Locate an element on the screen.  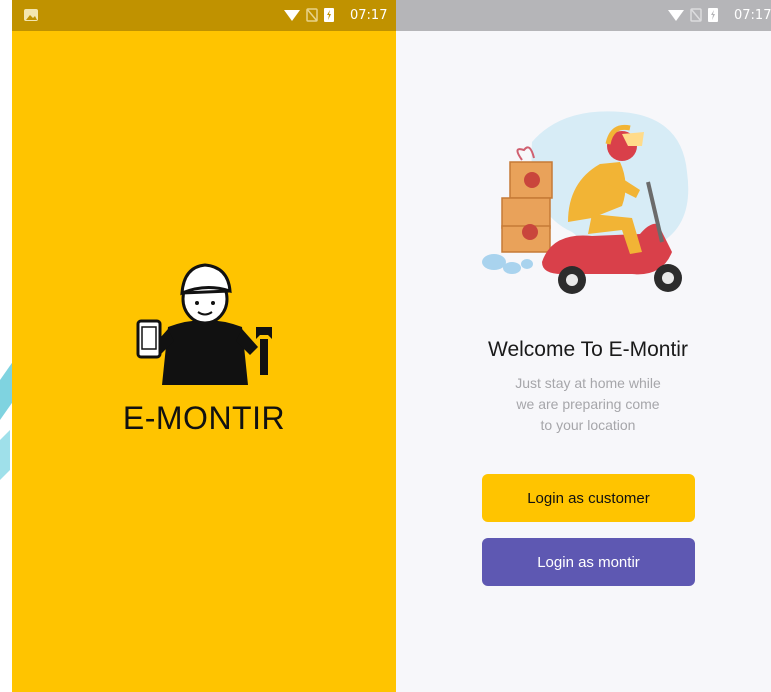
brand-name: E-MONTIR is located at coordinates (204, 418).